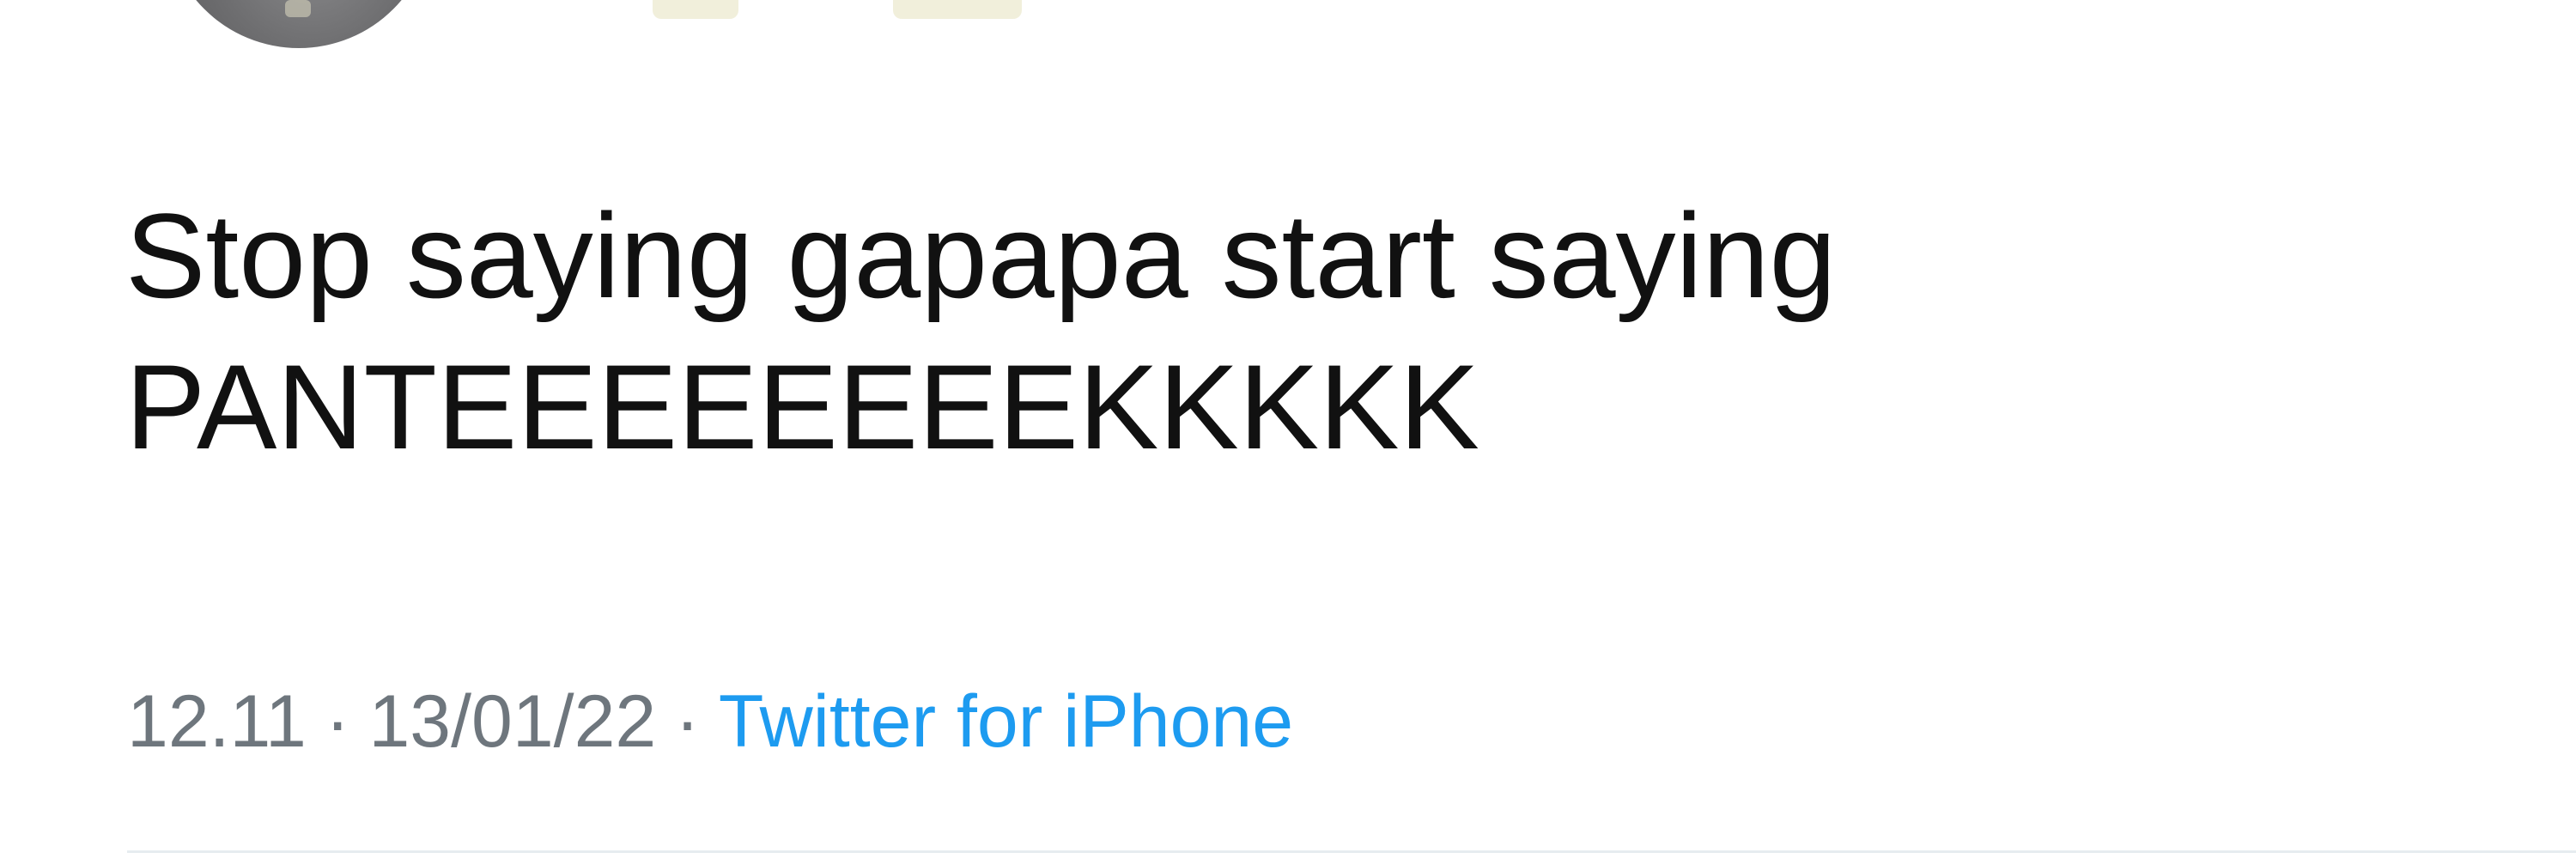 This screenshot has width=2576, height=859. Describe the element at coordinates (802, 407) in the screenshot. I see `tweet-text-line: PANTEEEEEEEEKKKKK` at that location.